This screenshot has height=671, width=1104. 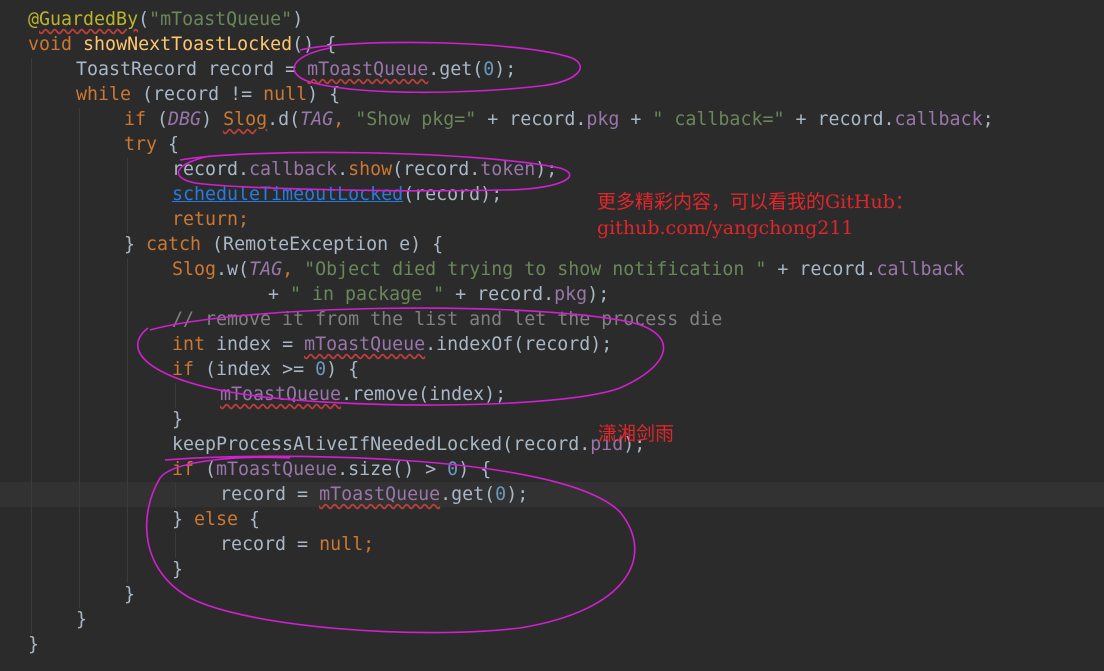 I want to click on scribble-circle-remove, so click(x=400, y=356).